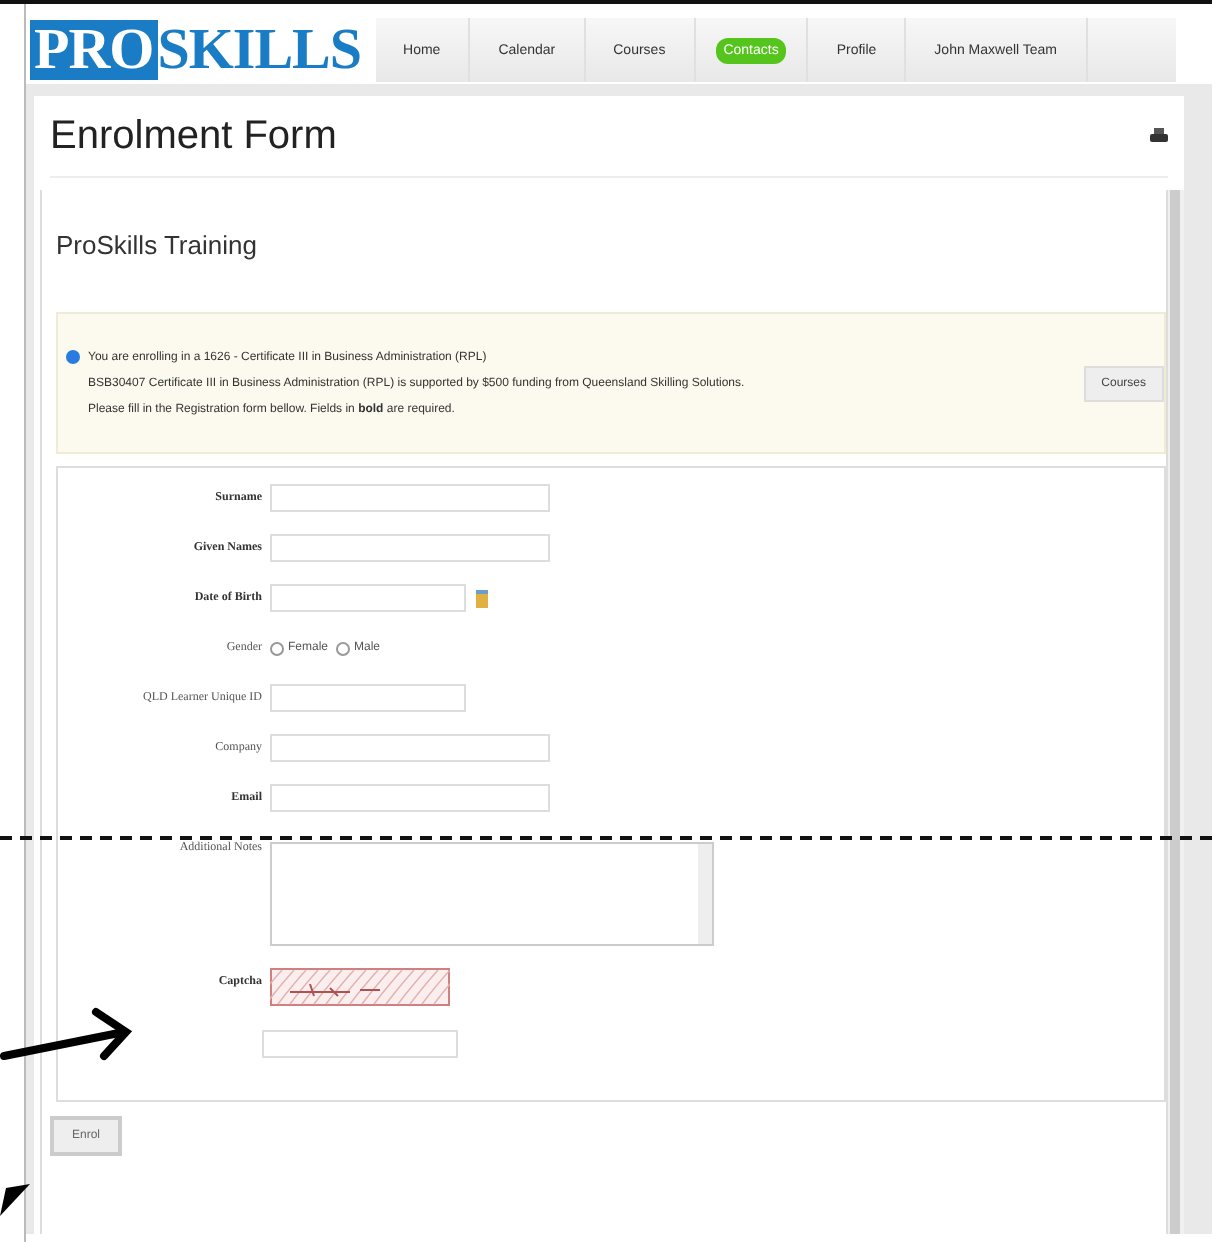  What do you see at coordinates (193, 136) in the screenshot?
I see `page-title: Enrolment Form` at bounding box center [193, 136].